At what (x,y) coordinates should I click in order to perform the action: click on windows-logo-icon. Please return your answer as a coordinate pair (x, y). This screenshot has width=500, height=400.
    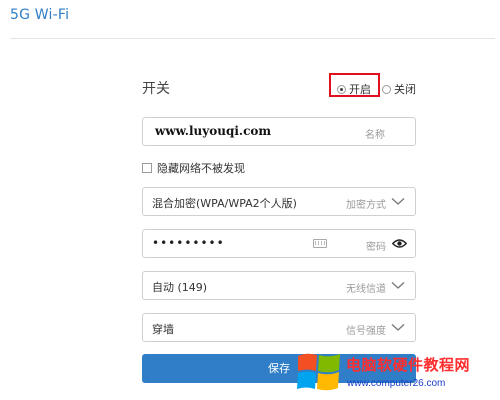
    Looking at the image, I should click on (318, 372).